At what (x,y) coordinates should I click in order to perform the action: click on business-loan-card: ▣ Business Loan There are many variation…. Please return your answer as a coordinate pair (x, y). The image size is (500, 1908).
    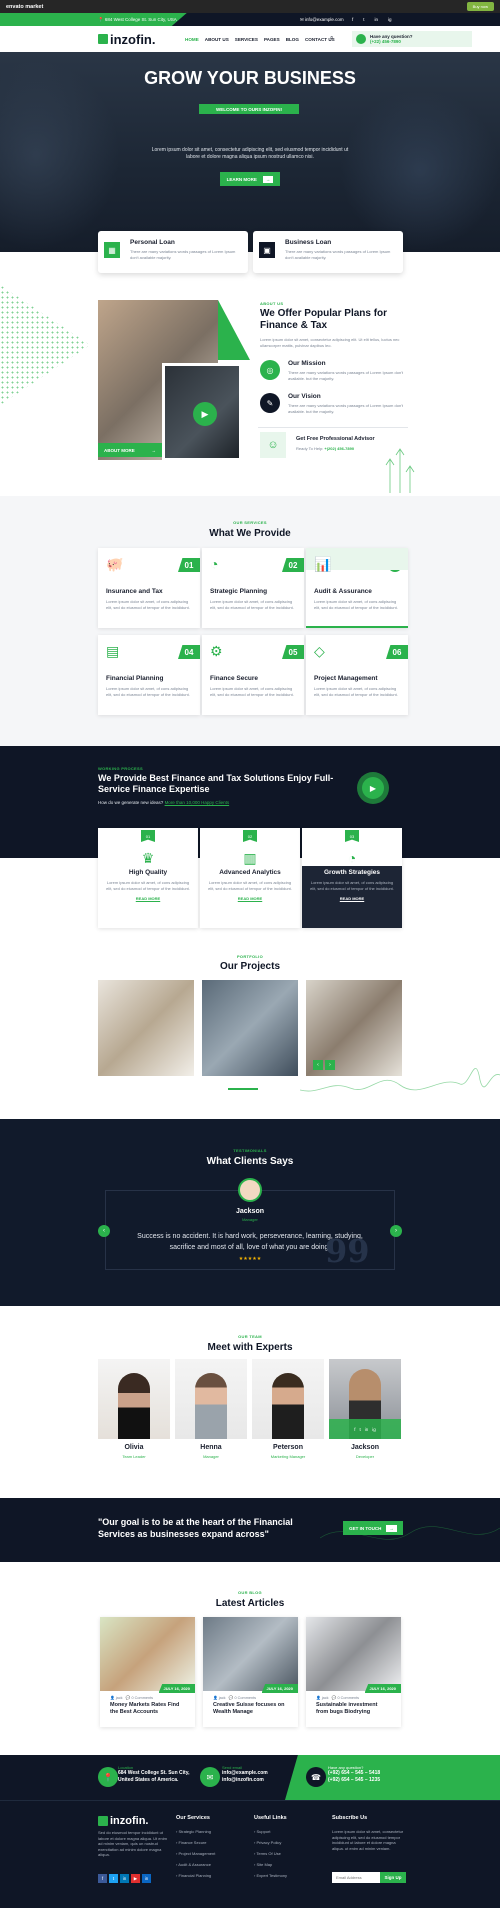
    Looking at the image, I should click on (328, 252).